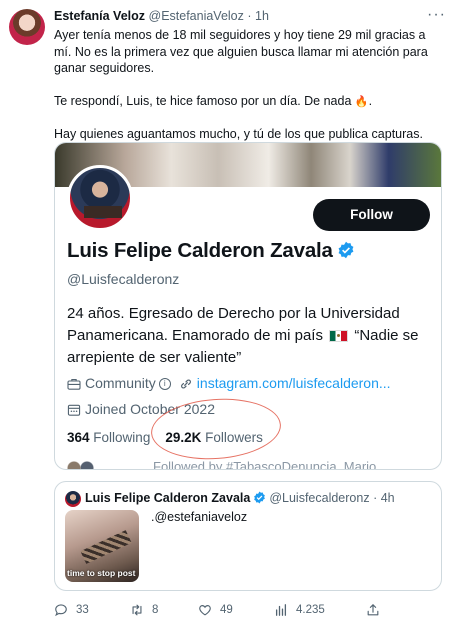 The height and width of the screenshot is (620, 456). I want to click on profile-name-row: Luis Felipe Calderon Zavala, so click(211, 251).